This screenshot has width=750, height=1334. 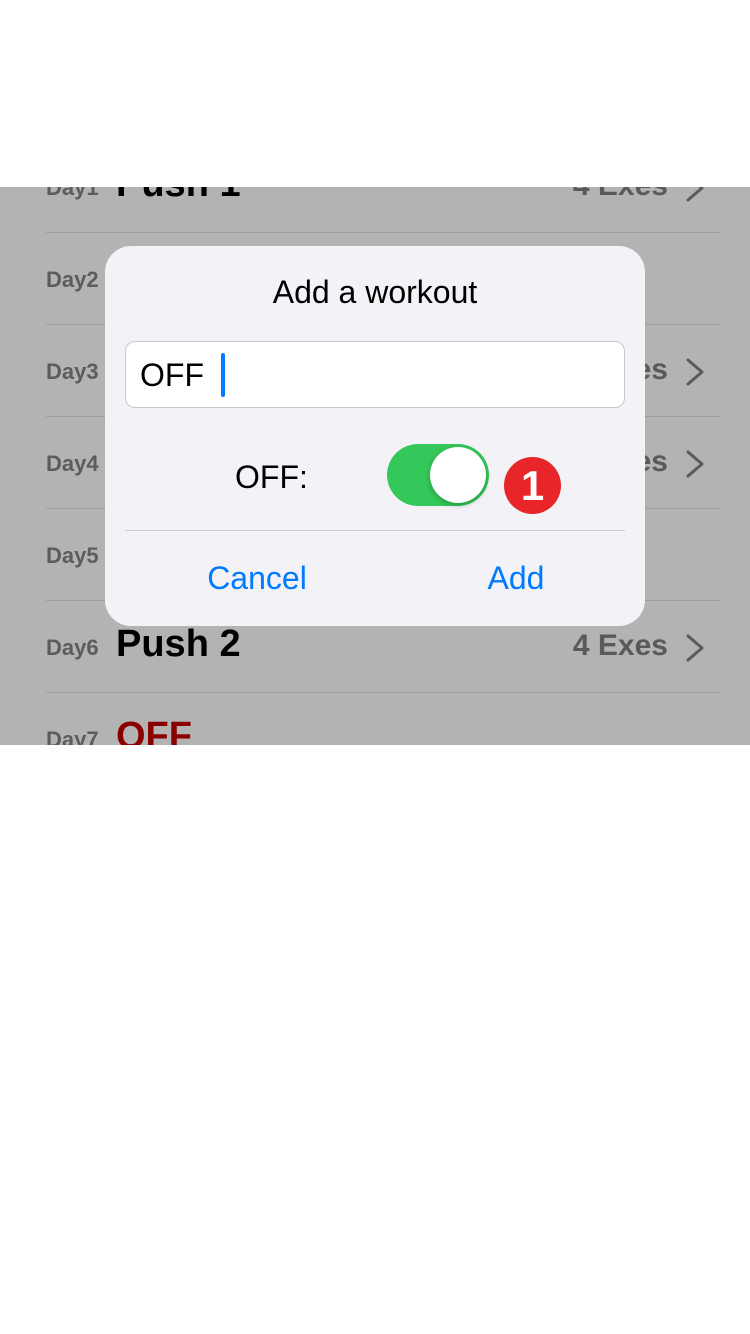 What do you see at coordinates (532, 485) in the screenshot?
I see `step-badge: 1` at bounding box center [532, 485].